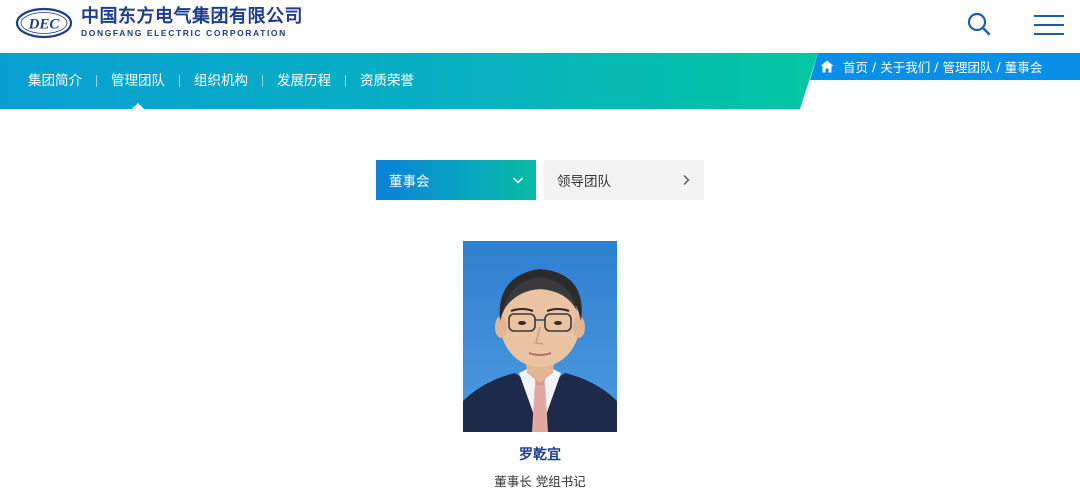  What do you see at coordinates (192, 16) in the screenshot?
I see `company-name-cn: 中国东方电气集团有限公司` at bounding box center [192, 16].